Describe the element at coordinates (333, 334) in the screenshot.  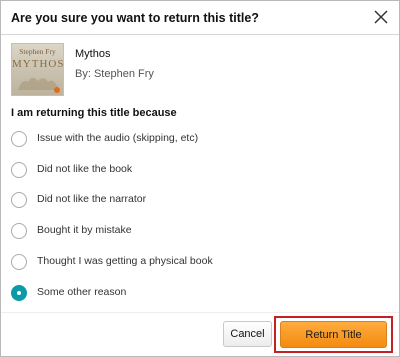
I see `return-title-button: Return Title` at that location.